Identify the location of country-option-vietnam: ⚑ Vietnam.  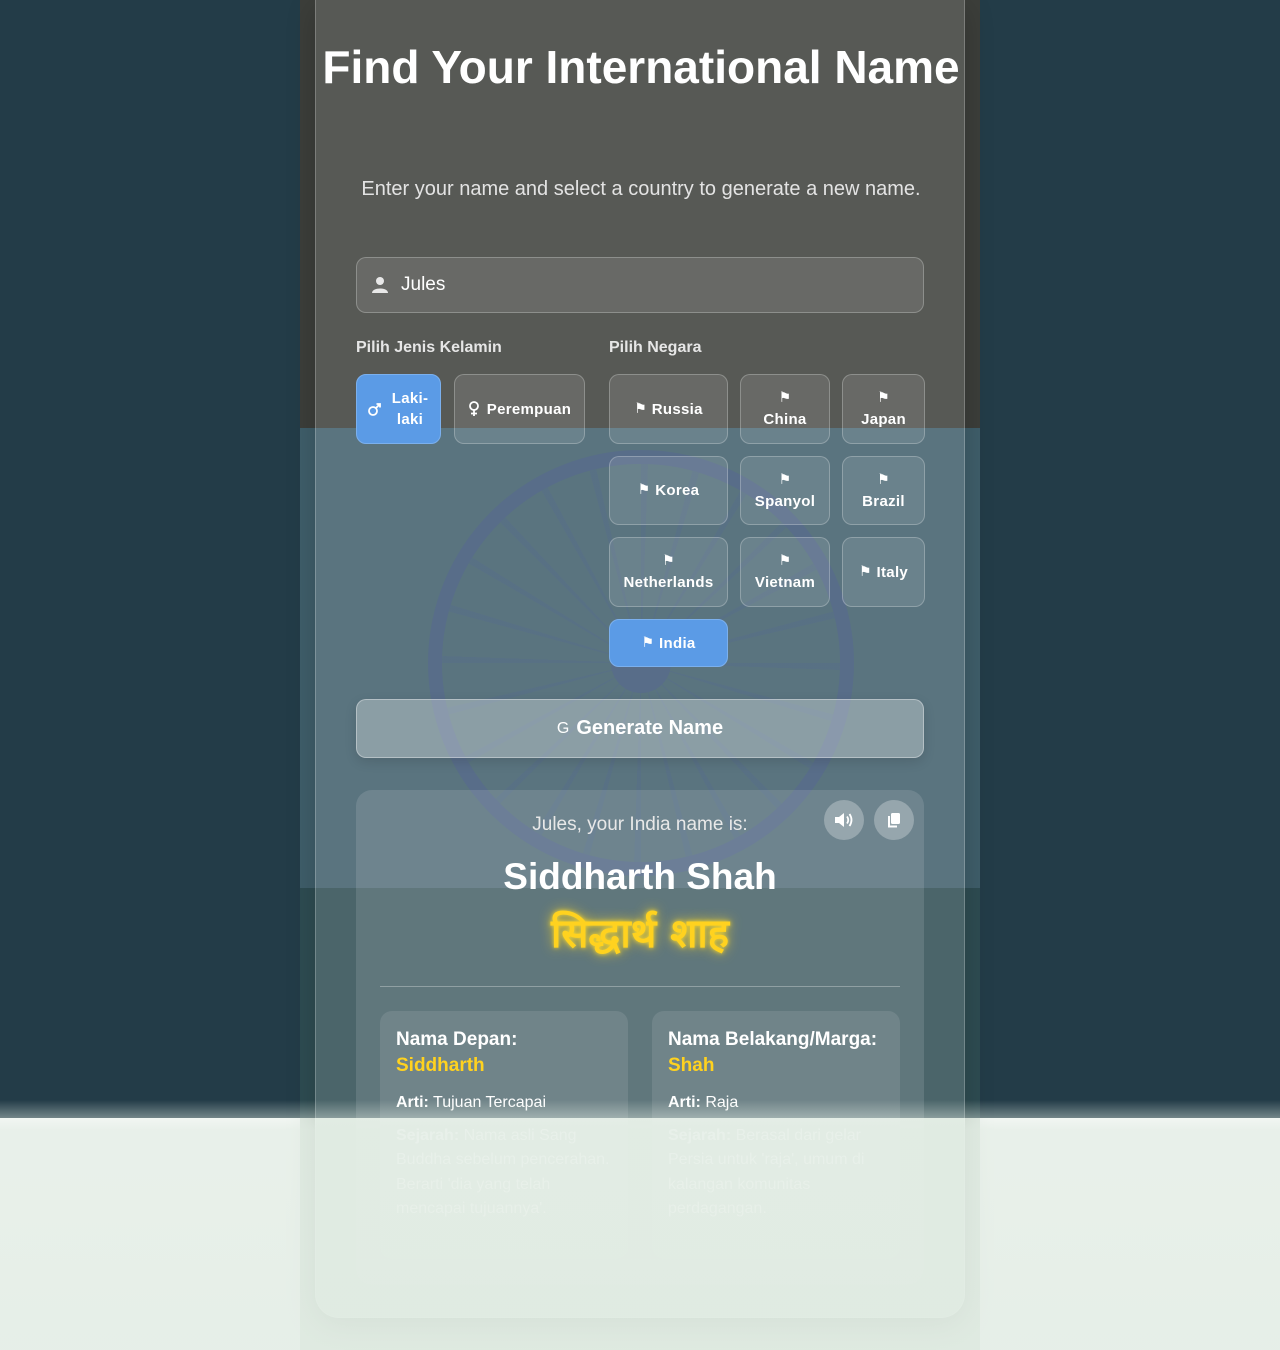
(785, 572).